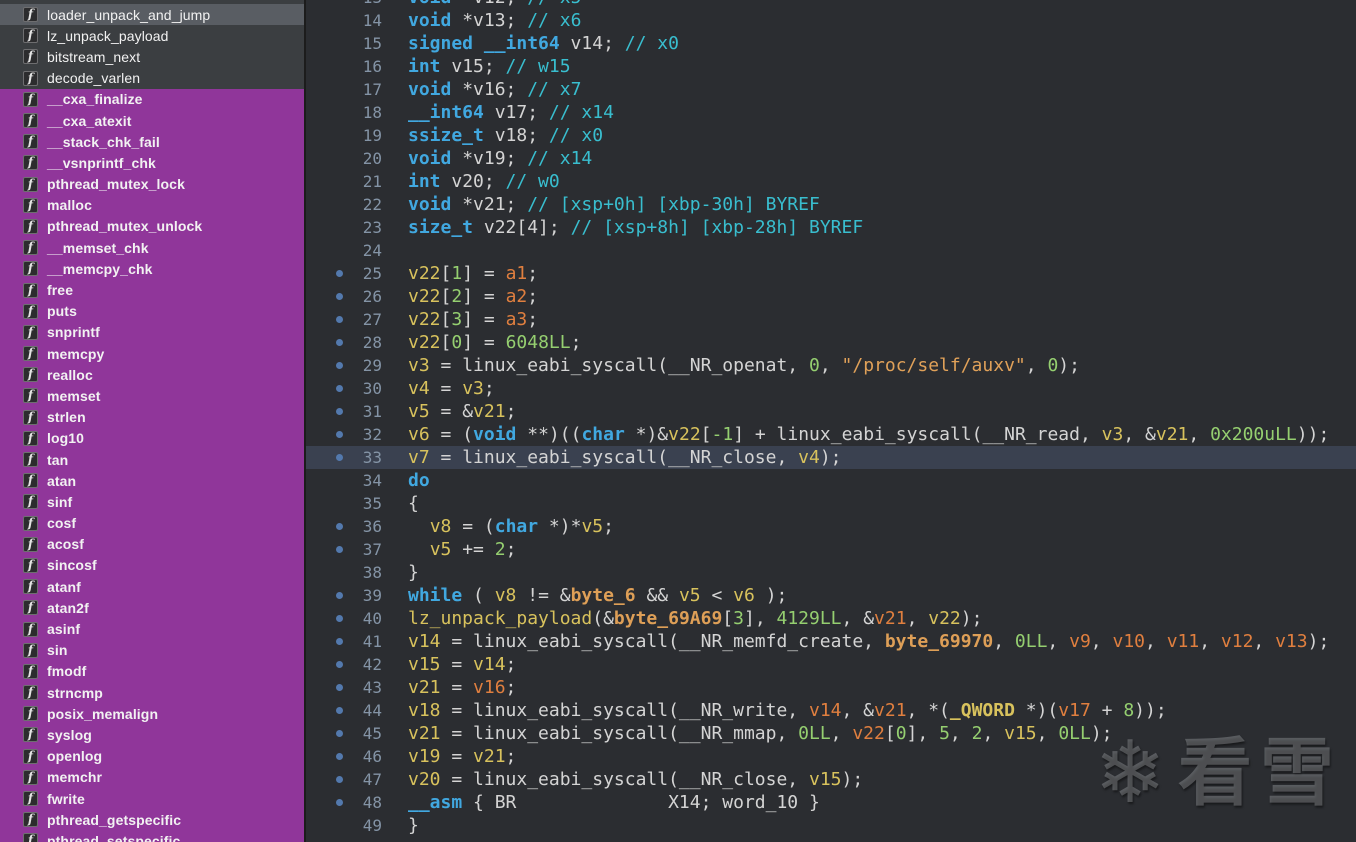 The image size is (1356, 842). I want to click on function-name: memcpy, so click(76, 353).